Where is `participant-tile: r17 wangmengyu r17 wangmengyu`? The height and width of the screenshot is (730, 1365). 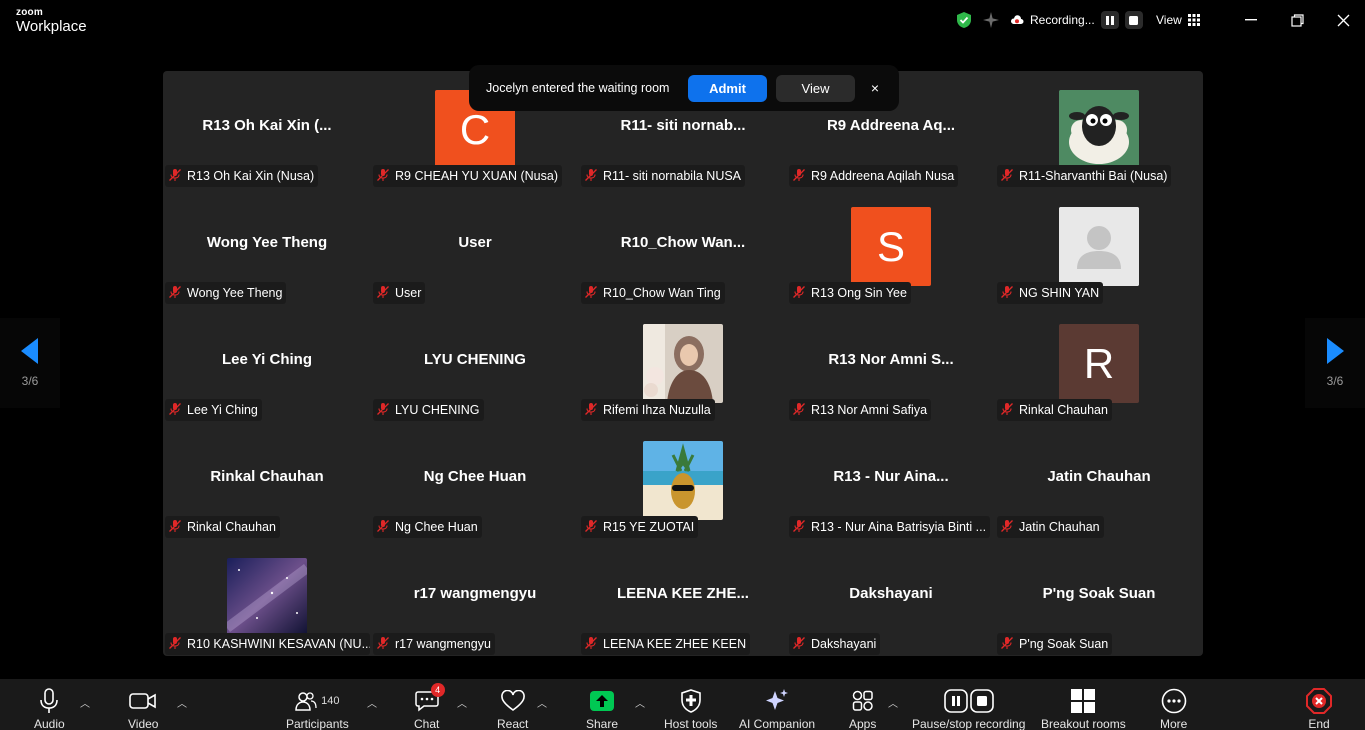 participant-tile: r17 wangmengyu r17 wangmengyu is located at coordinates (475, 597).